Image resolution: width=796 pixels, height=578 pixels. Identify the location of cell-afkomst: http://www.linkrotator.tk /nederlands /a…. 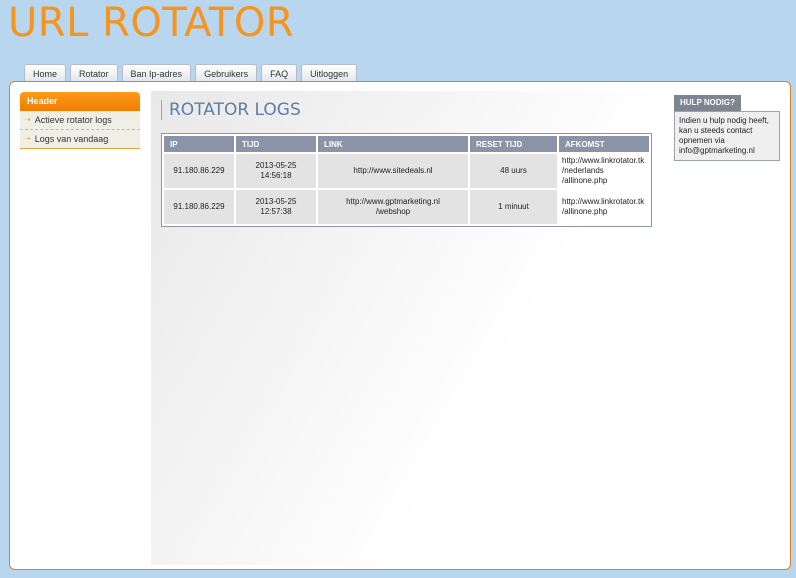
(604, 171).